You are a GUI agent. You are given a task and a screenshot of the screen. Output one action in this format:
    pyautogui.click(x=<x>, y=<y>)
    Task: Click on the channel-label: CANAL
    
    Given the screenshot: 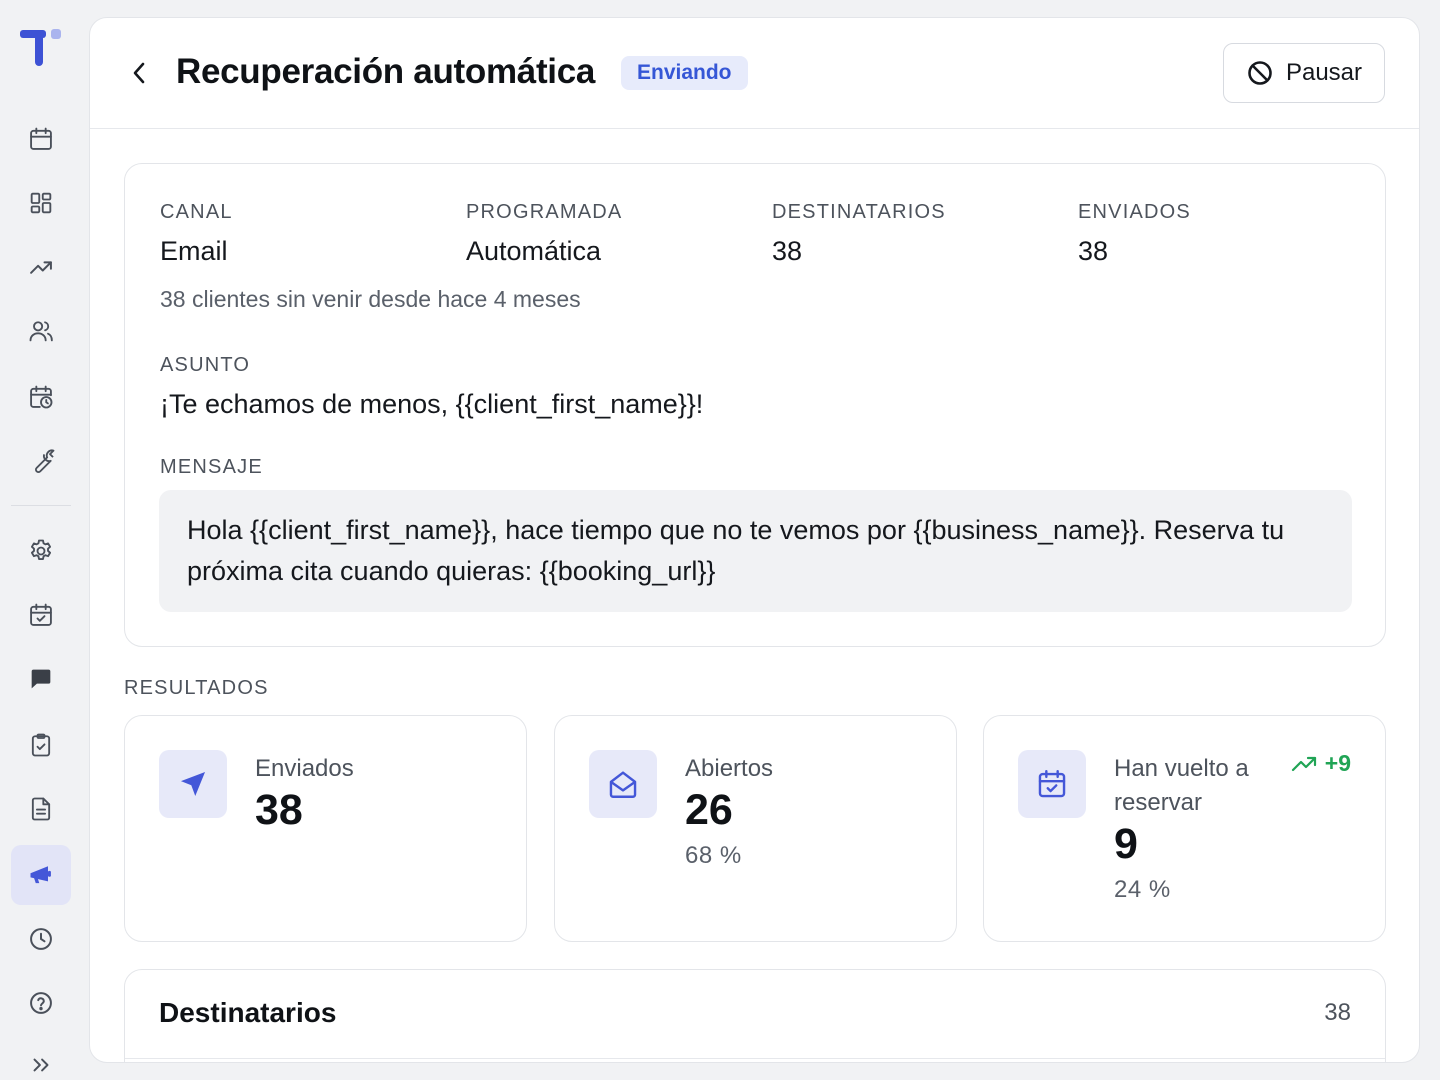 What is the action you would take?
    pyautogui.click(x=196, y=212)
    